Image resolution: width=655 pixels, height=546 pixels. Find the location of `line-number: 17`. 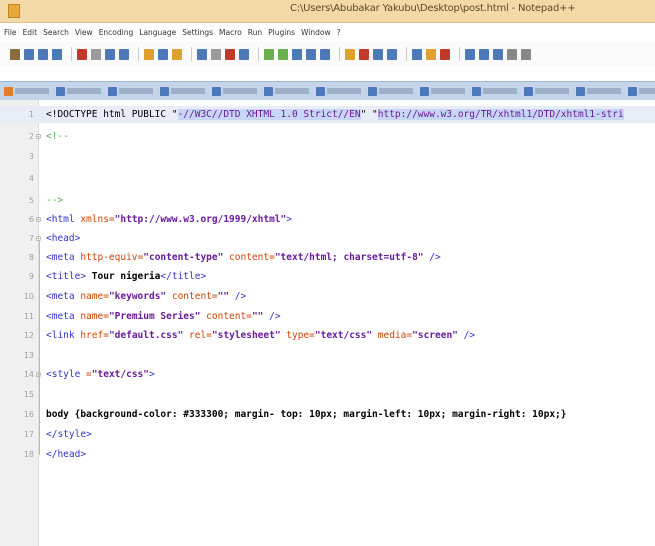

line-number: 17 is located at coordinates (28, 434).